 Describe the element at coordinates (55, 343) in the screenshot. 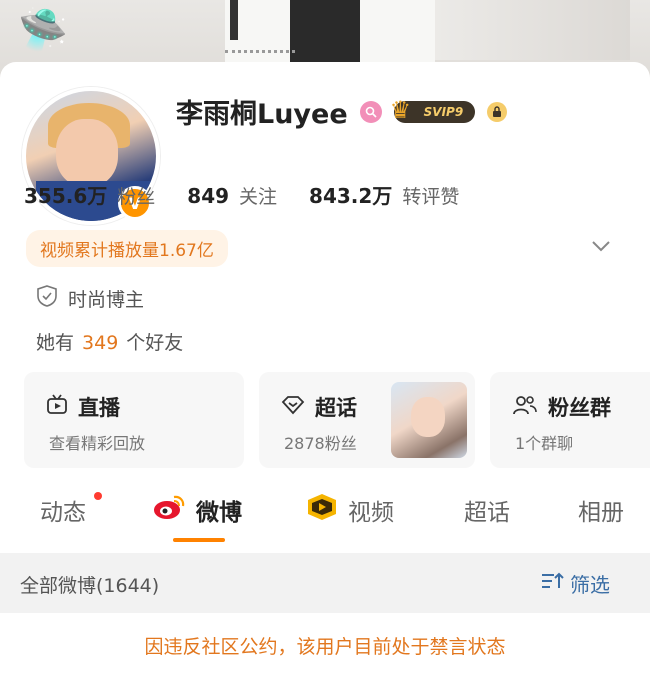

I see `friends-prefix: 她有` at that location.